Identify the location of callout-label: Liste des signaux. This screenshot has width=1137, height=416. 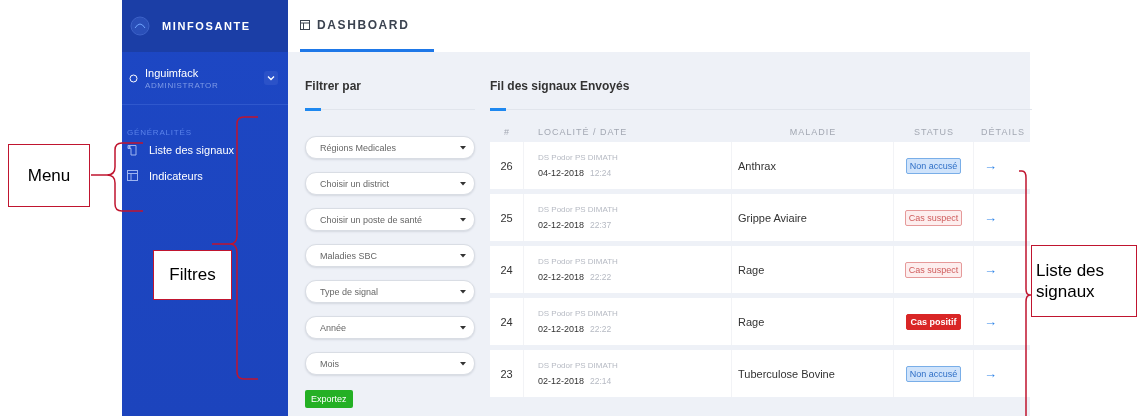
(1084, 281).